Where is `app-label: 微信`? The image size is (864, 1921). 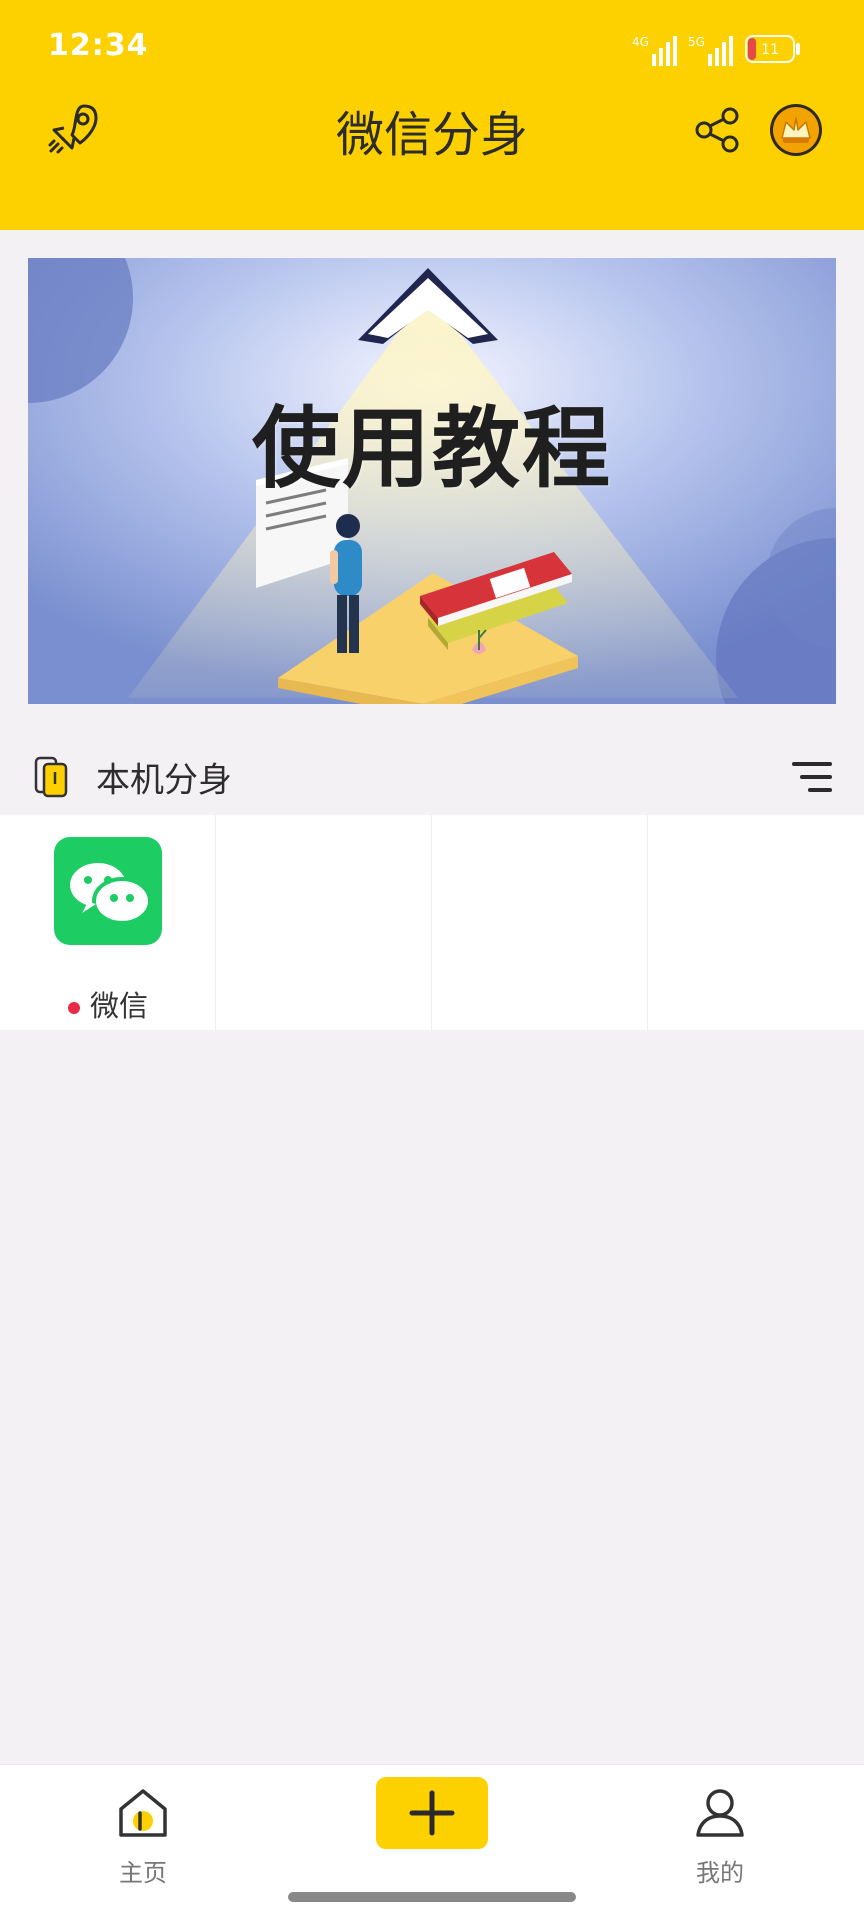
app-label: 微信 is located at coordinates (108, 1004).